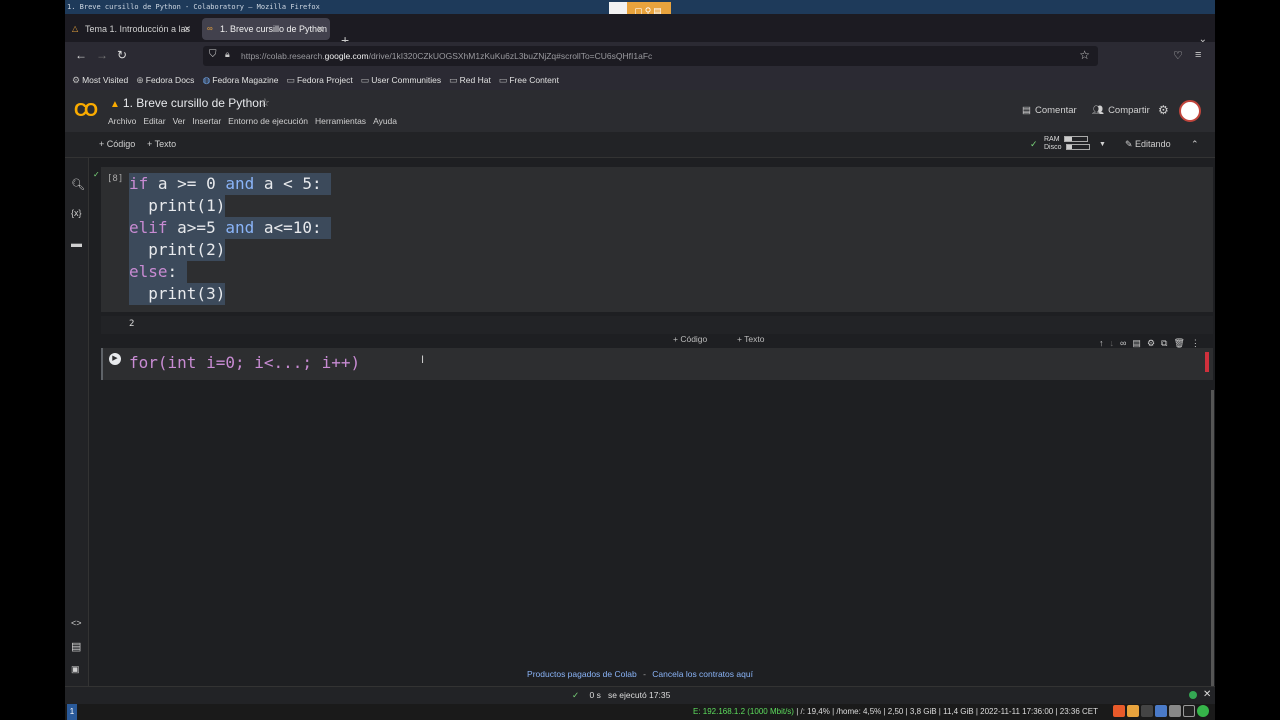 This screenshot has height=720, width=1280. I want to click on workspace-indicator: 1, so click(72, 712).